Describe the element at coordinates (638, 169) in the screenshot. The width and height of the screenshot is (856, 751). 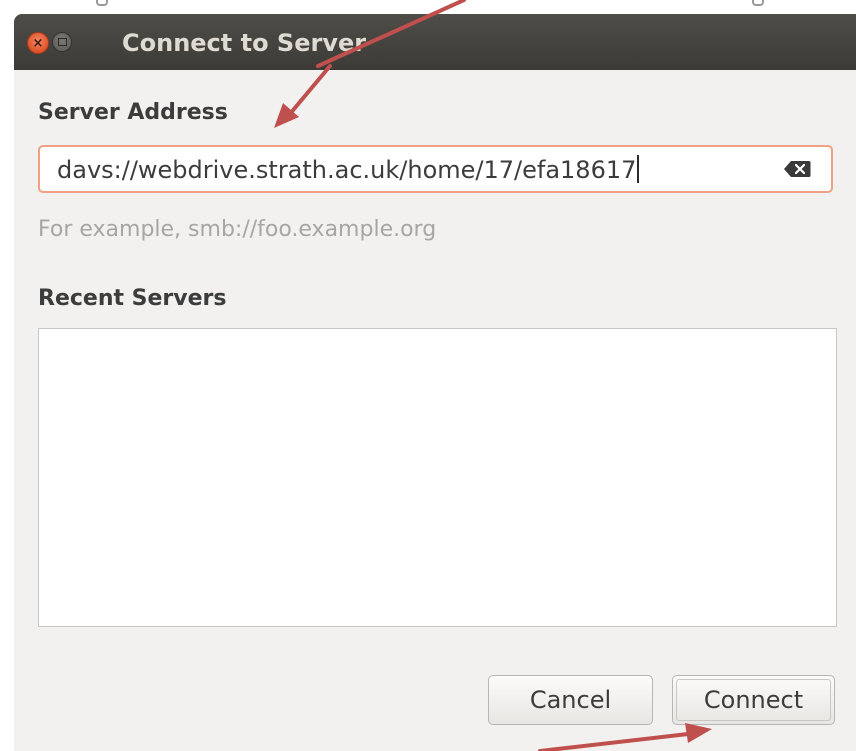
I see `text-caret` at that location.